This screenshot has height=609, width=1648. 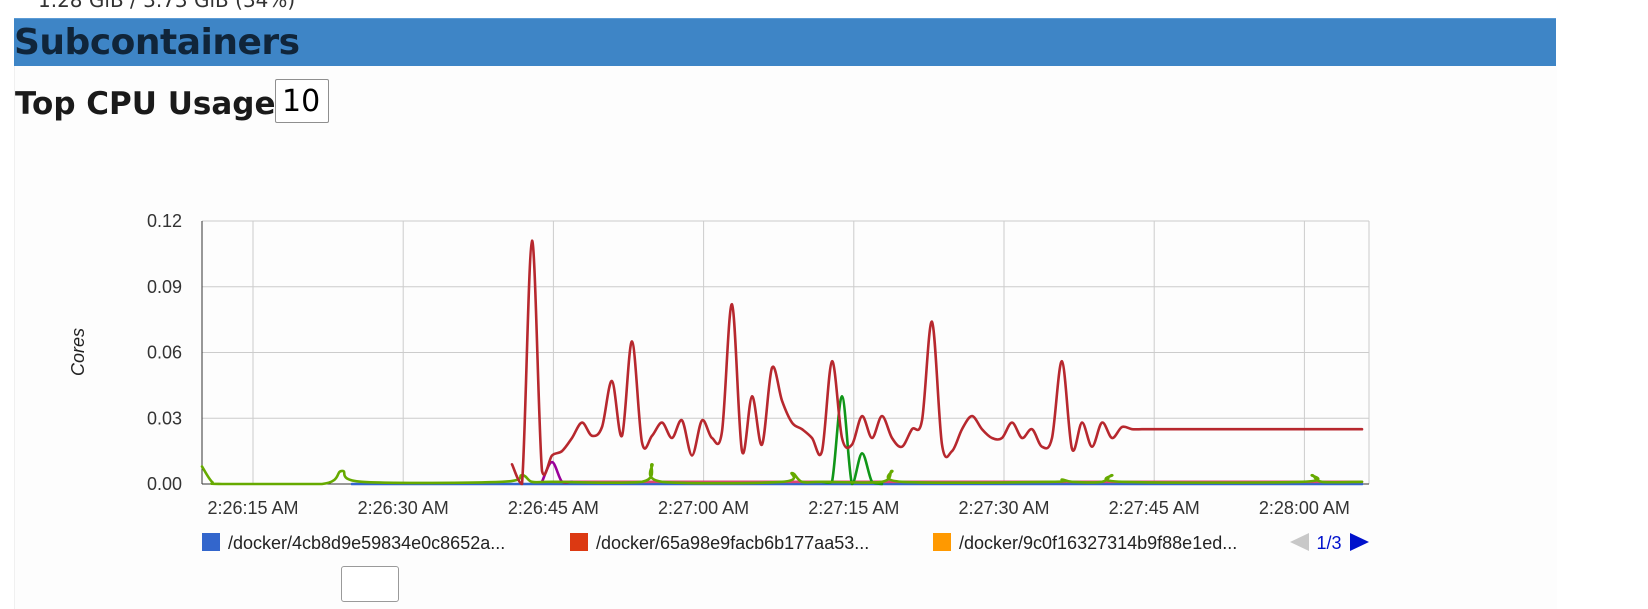 What do you see at coordinates (853, 508) in the screenshot?
I see `x-tick-label: 2:27:15 AM` at bounding box center [853, 508].